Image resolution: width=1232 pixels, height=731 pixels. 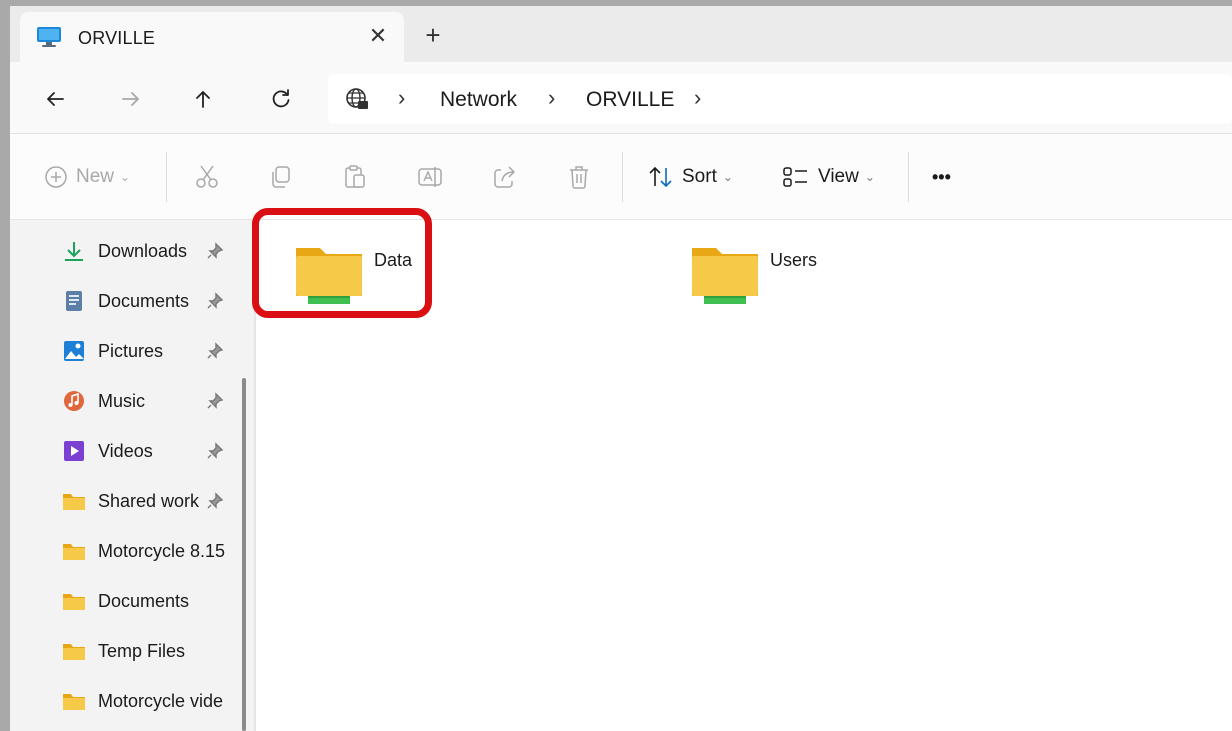 What do you see at coordinates (74, 401) in the screenshot?
I see `music-icon` at bounding box center [74, 401].